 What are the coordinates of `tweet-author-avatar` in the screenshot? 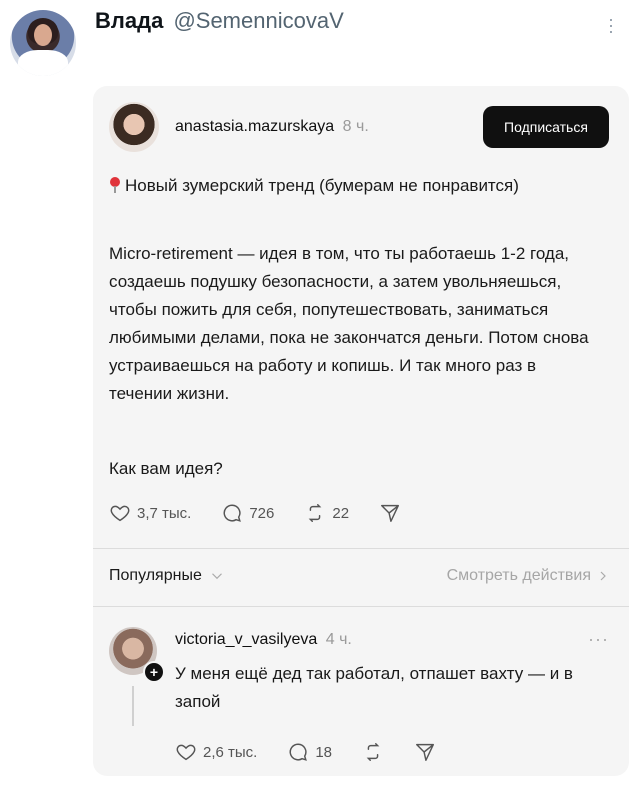 It's located at (43, 43).